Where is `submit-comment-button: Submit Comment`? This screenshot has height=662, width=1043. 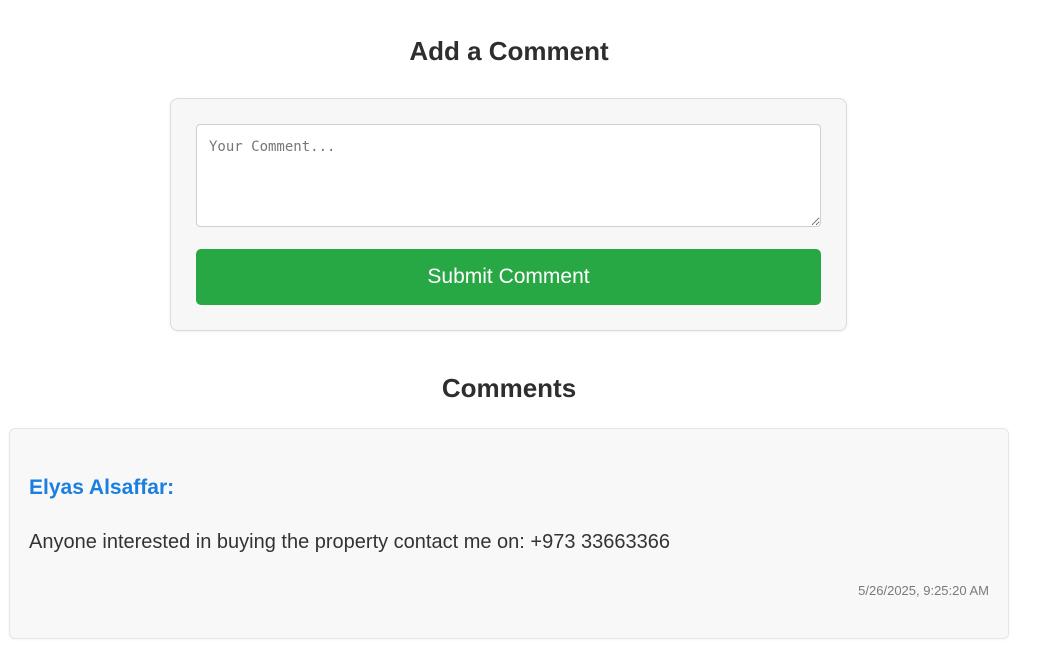 submit-comment-button: Submit Comment is located at coordinates (508, 277).